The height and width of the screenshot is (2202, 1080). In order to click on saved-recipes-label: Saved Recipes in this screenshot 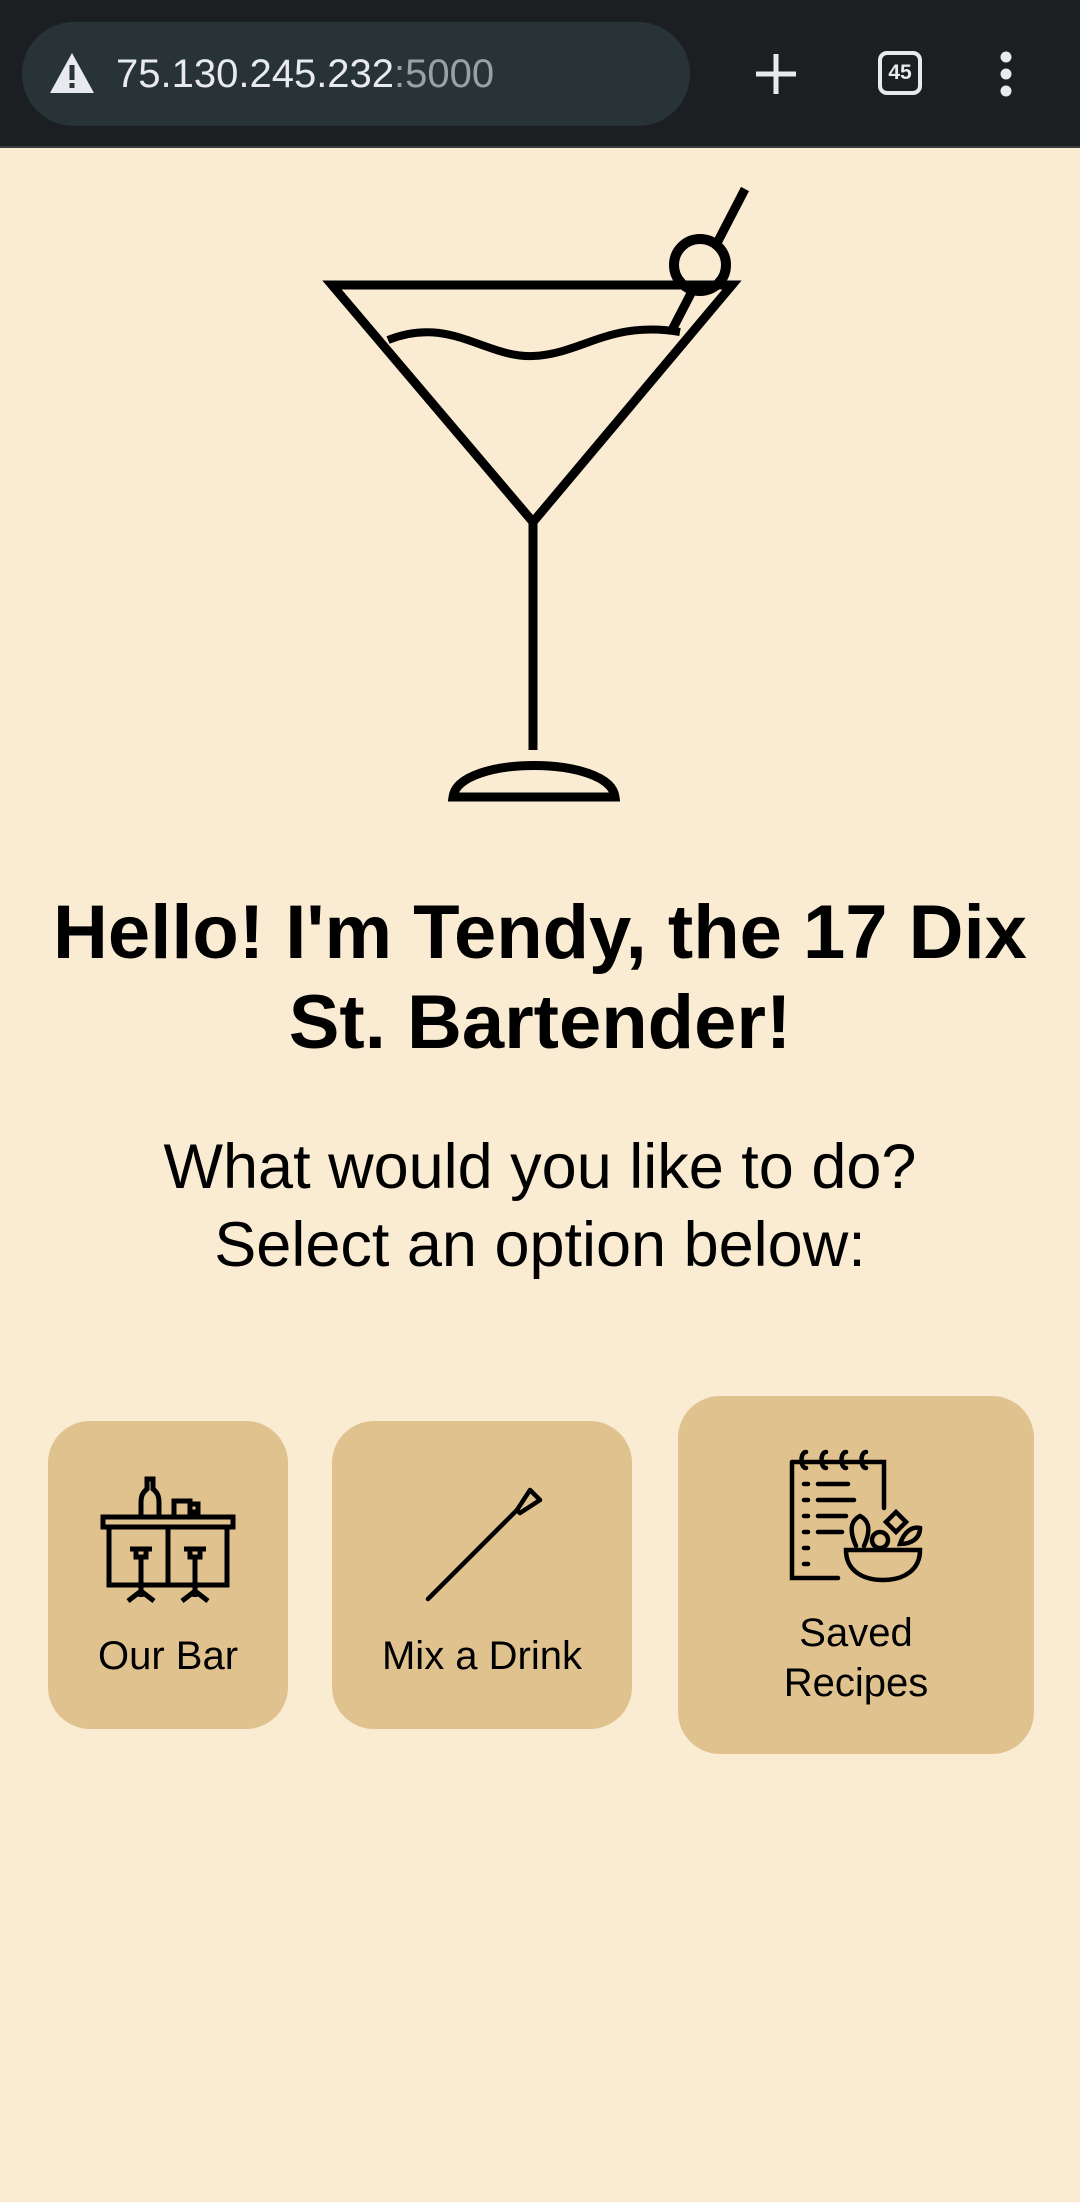, I will do `click(856, 1658)`.